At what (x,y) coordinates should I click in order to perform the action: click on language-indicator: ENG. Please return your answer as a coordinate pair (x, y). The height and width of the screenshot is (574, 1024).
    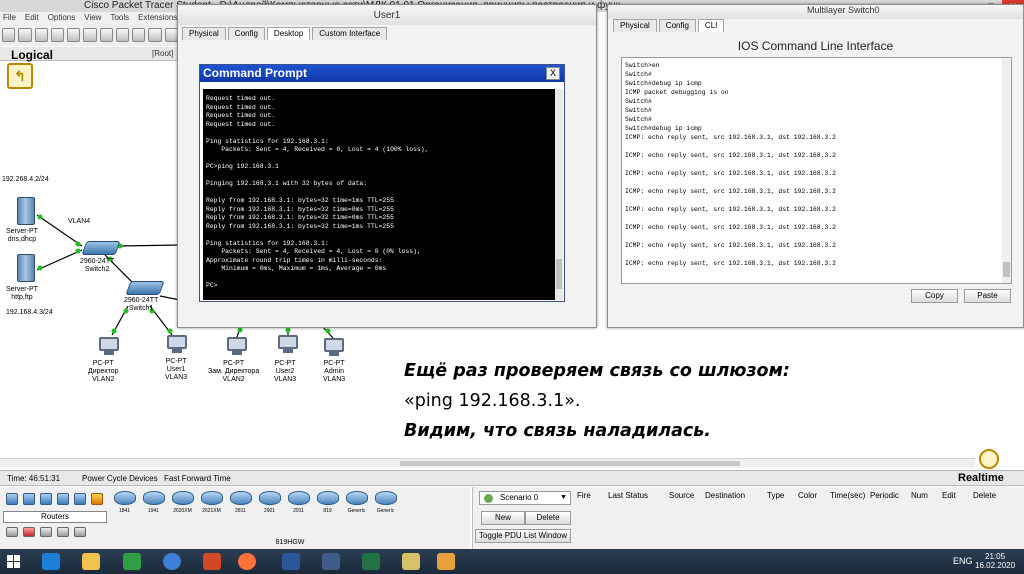
    Looking at the image, I should click on (963, 561).